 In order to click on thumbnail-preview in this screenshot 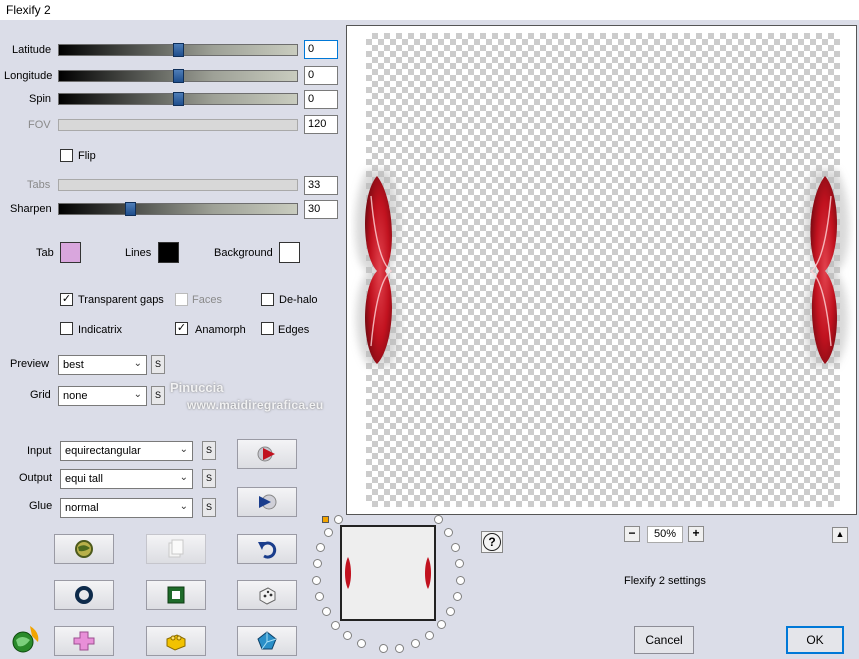, I will do `click(388, 573)`.